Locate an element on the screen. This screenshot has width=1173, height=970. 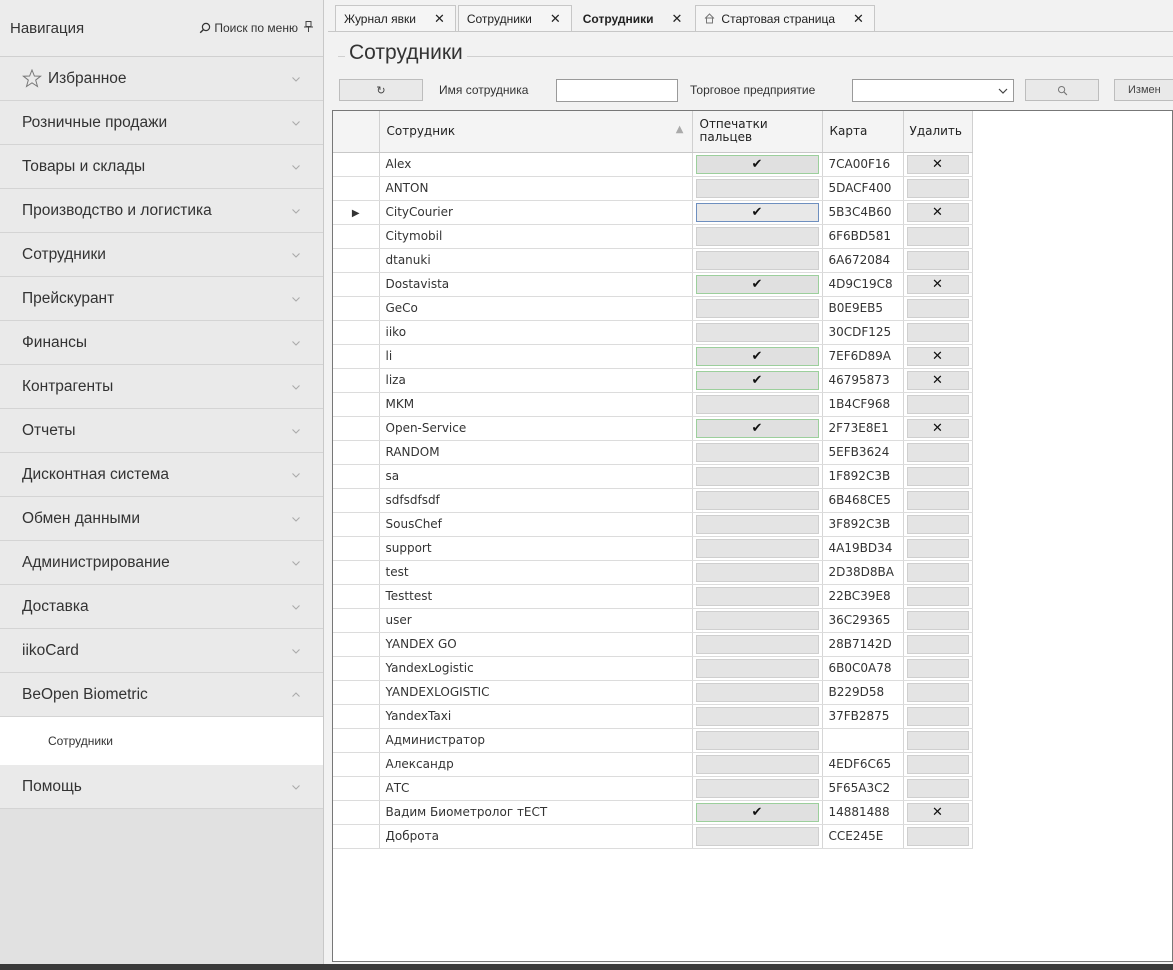
employee-name-cell: sdfsdfsdf is located at coordinates (536, 500).